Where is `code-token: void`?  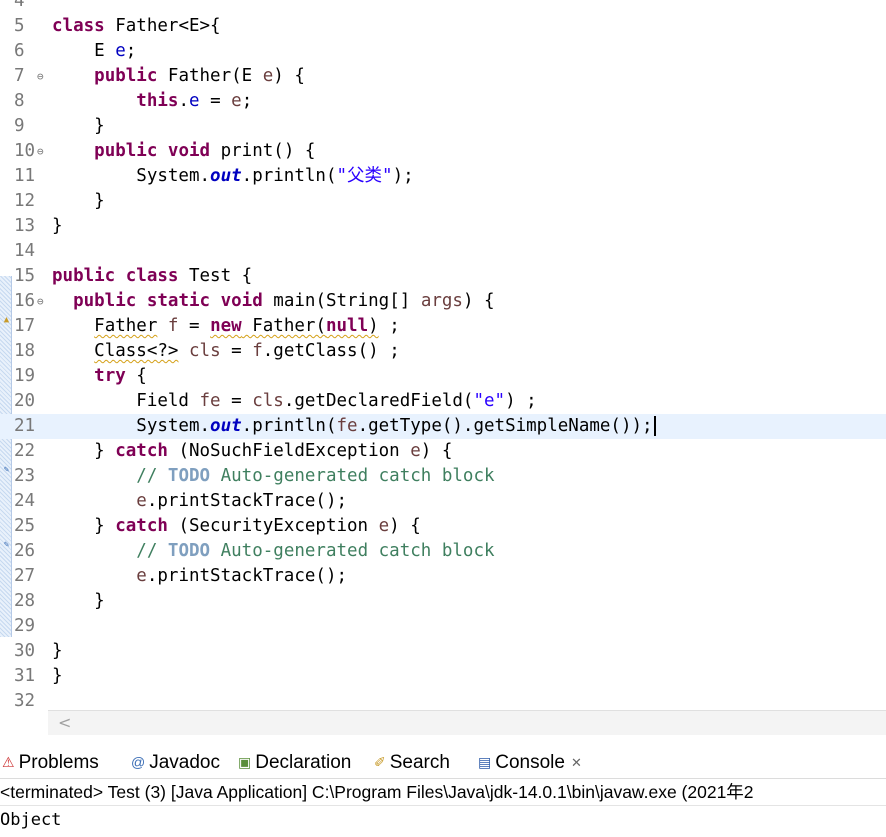 code-token: void is located at coordinates (241, 301).